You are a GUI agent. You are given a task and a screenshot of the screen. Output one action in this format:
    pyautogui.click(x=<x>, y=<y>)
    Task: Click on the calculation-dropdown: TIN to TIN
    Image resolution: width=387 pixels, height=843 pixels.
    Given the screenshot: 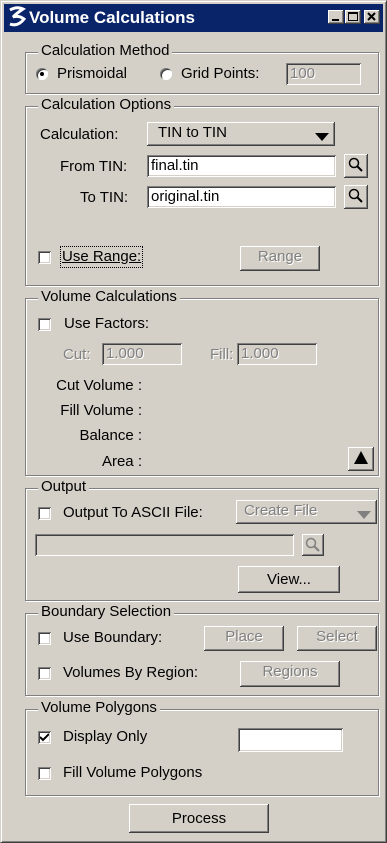 What is the action you would take?
    pyautogui.click(x=241, y=134)
    